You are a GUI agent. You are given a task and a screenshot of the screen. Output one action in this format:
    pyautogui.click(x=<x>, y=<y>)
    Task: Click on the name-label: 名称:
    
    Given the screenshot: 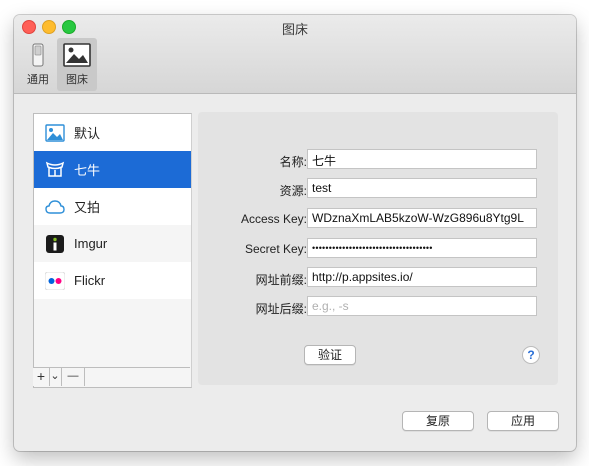 What is the action you would take?
    pyautogui.click(x=293, y=162)
    